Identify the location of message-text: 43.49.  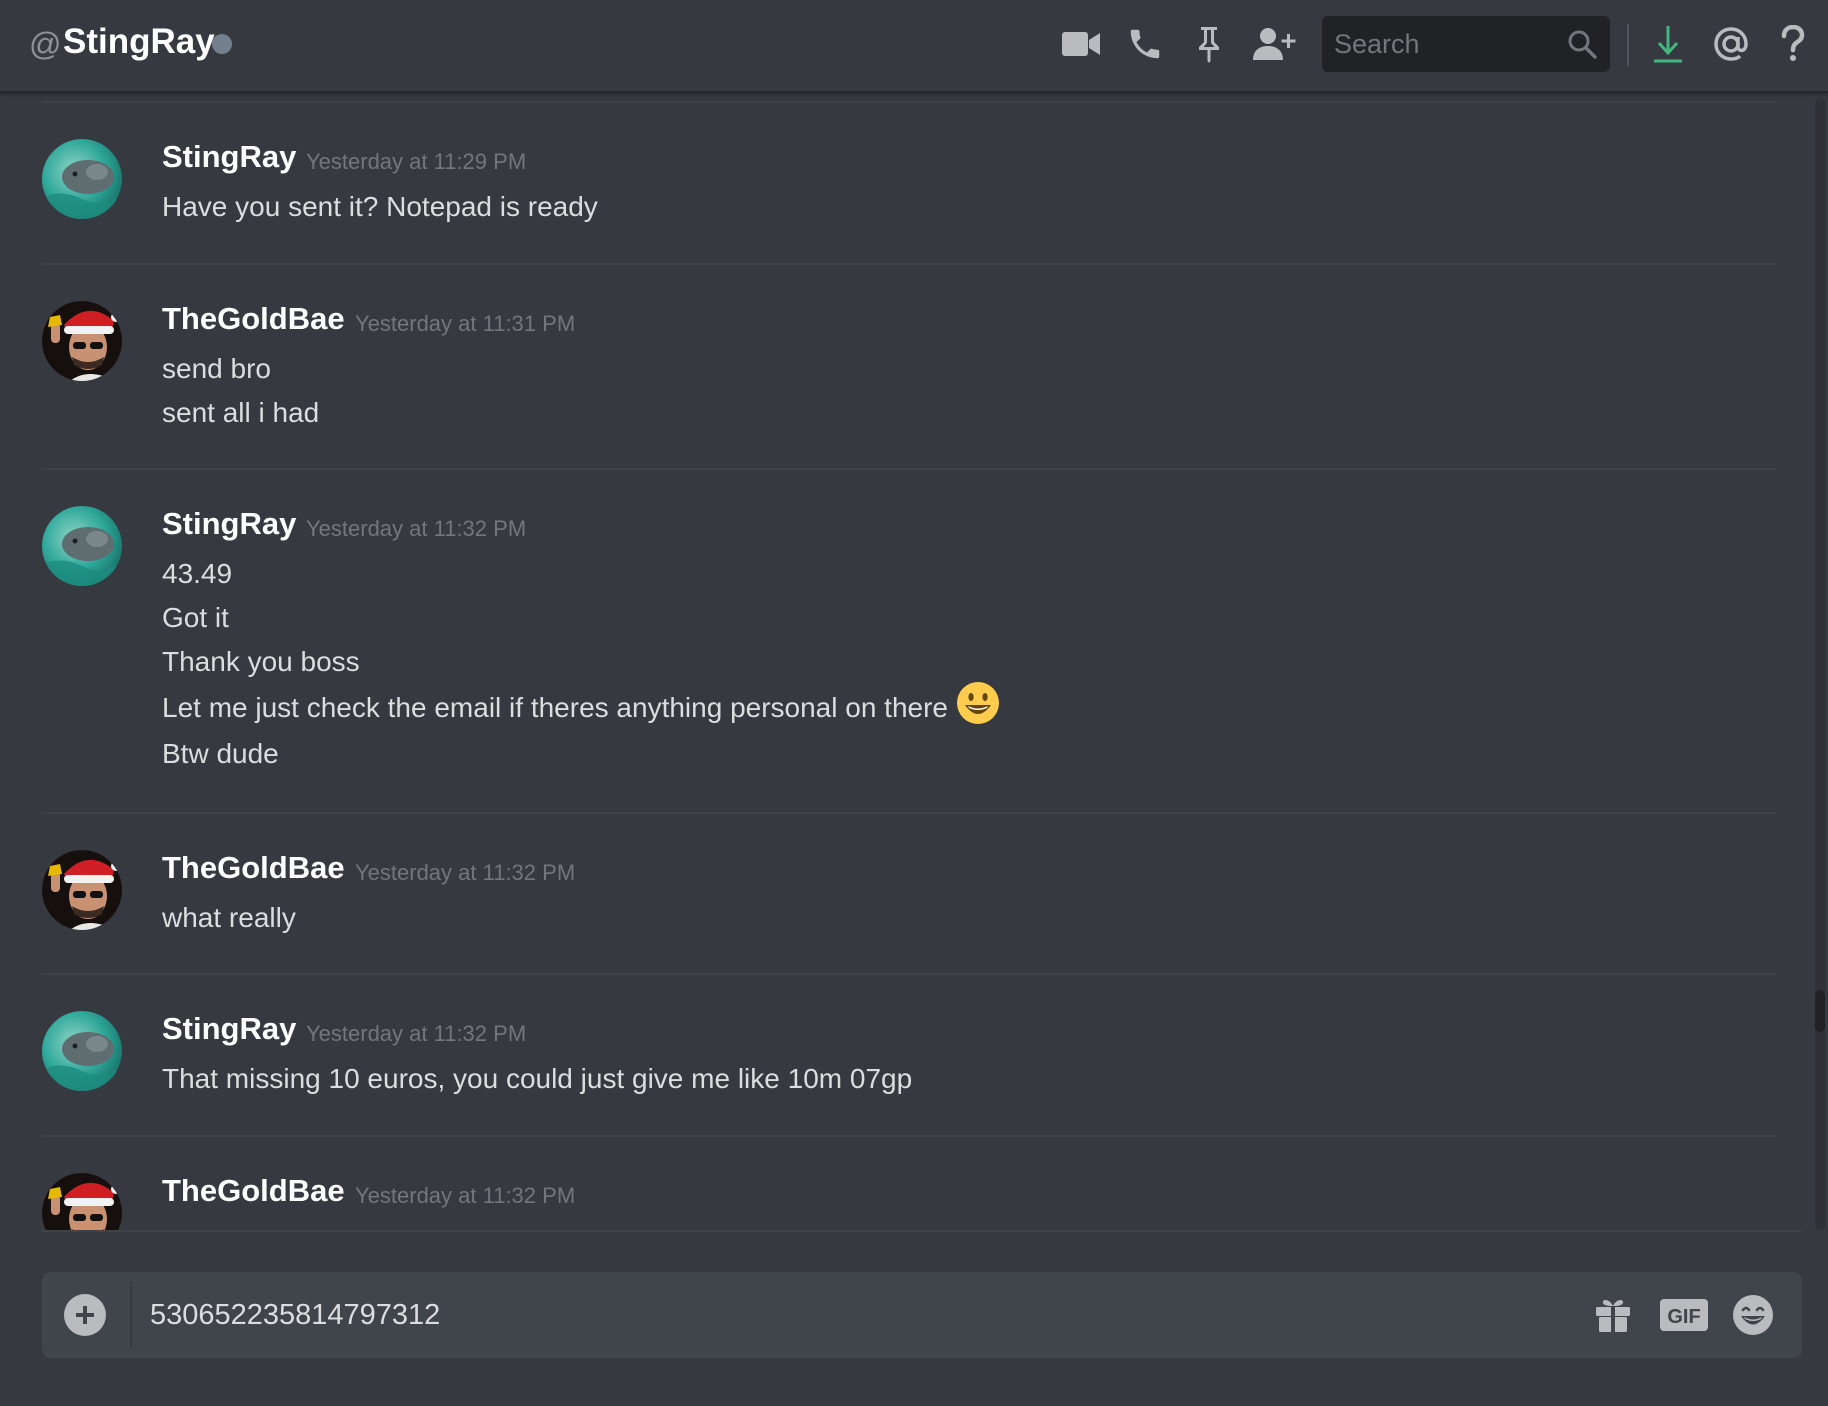
(197, 573).